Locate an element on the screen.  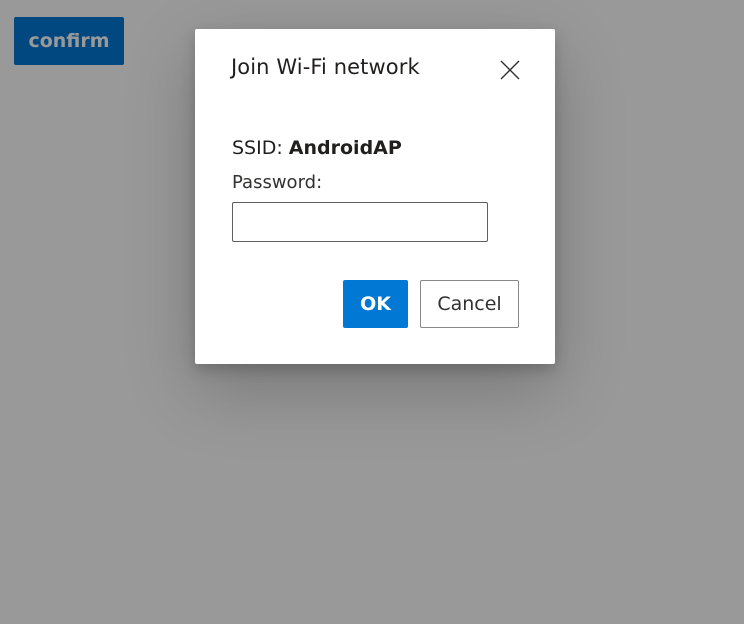
ssid-row: SSID: AndroidAP is located at coordinates (317, 148).